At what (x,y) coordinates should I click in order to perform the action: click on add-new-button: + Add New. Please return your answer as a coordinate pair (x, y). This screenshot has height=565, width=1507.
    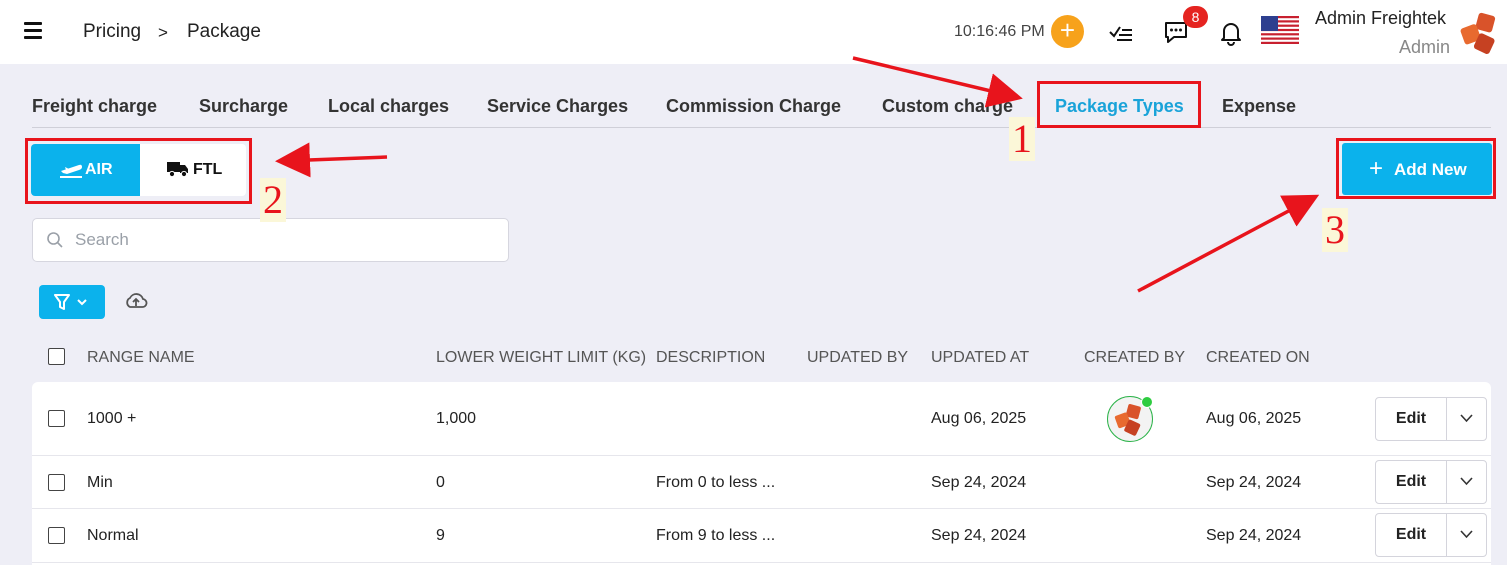
    Looking at the image, I should click on (1417, 169).